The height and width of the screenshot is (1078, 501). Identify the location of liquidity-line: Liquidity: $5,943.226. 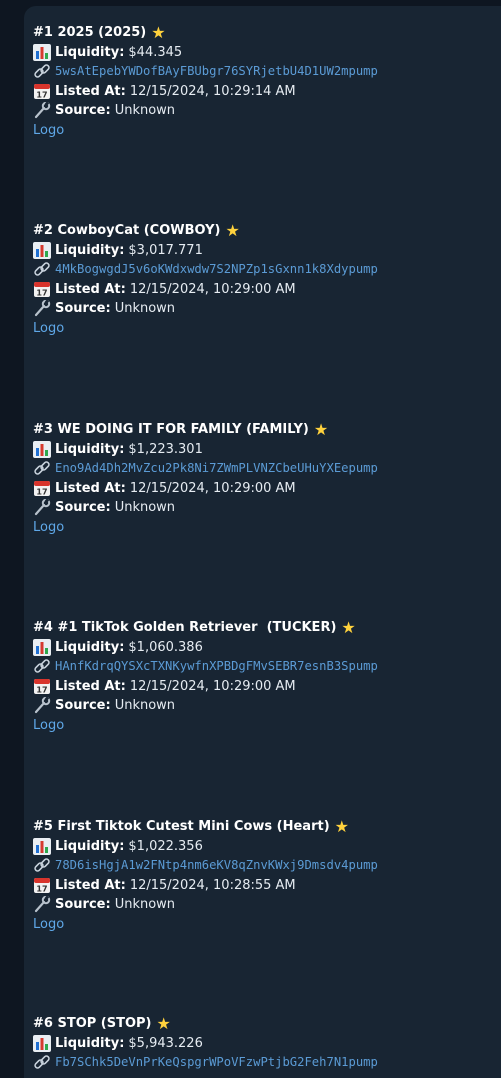
(267, 1044).